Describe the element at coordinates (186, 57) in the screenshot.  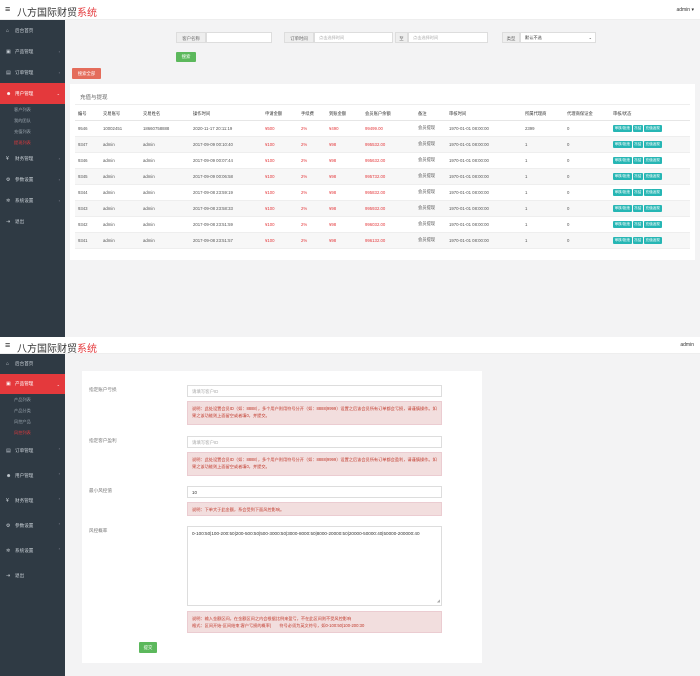
I see `search-button: 搜索` at that location.